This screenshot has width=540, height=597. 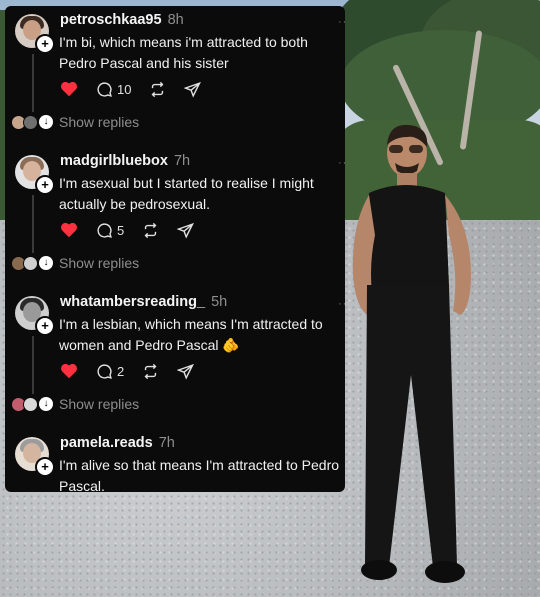 I want to click on reply-count: 2, so click(x=121, y=371).